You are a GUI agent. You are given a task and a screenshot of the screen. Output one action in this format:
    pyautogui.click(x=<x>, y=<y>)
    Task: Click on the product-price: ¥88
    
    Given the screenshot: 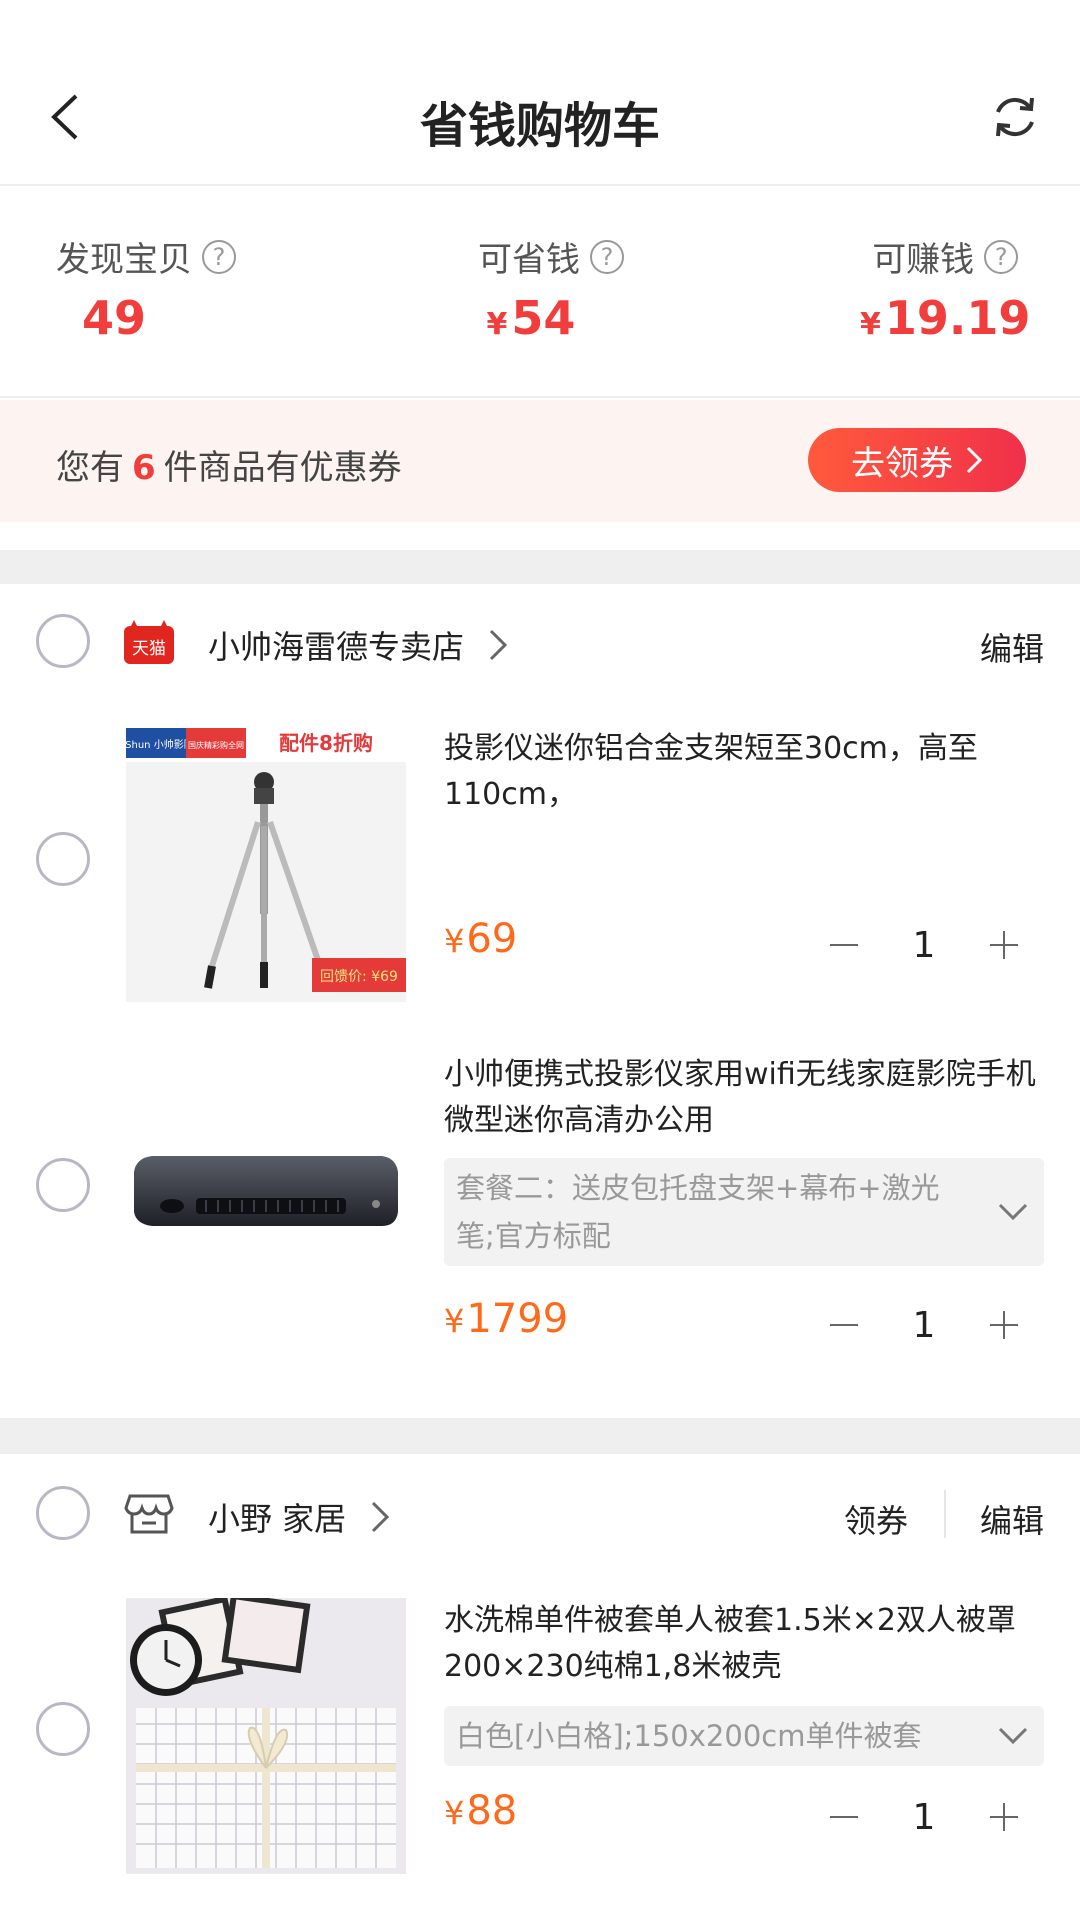 What is the action you would take?
    pyautogui.click(x=480, y=1811)
    